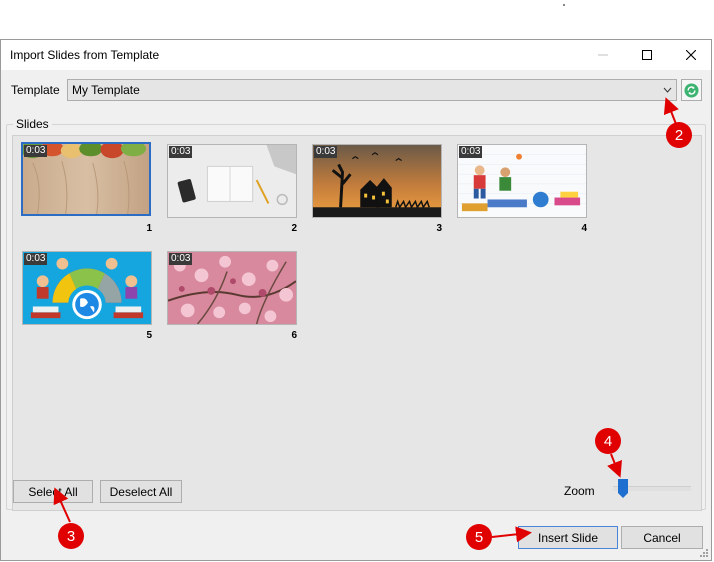 This screenshot has width=714, height=562. Describe the element at coordinates (662, 537) in the screenshot. I see `cancel-button: Cancel` at that location.